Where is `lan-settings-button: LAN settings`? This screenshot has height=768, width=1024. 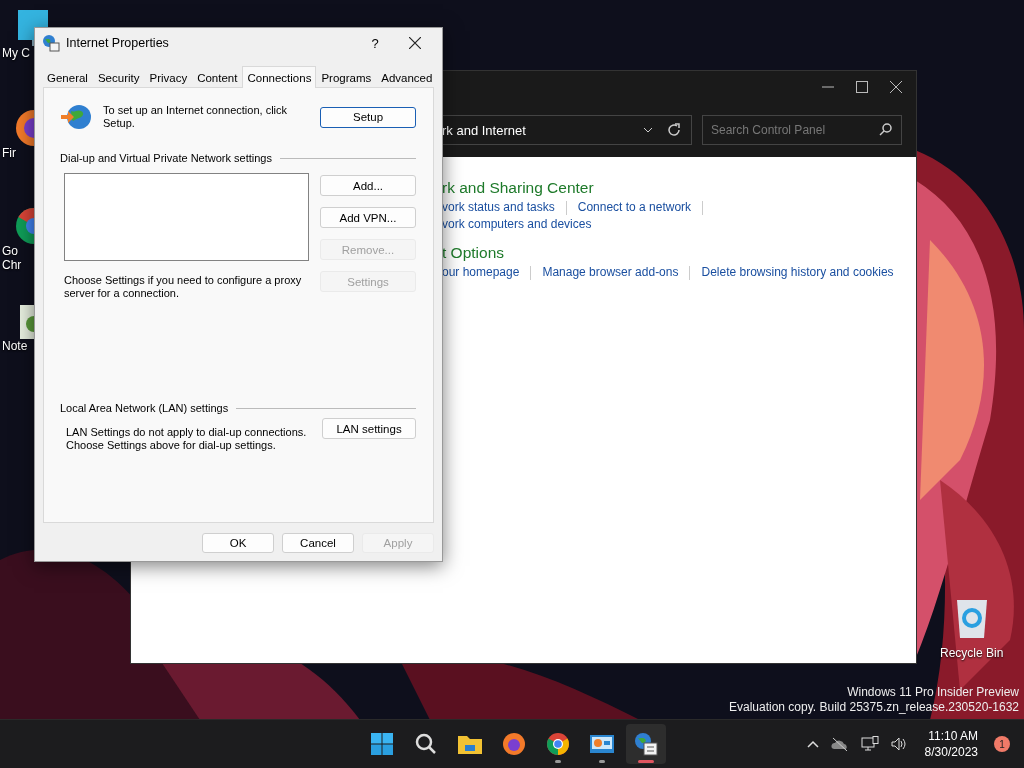 lan-settings-button: LAN settings is located at coordinates (369, 428).